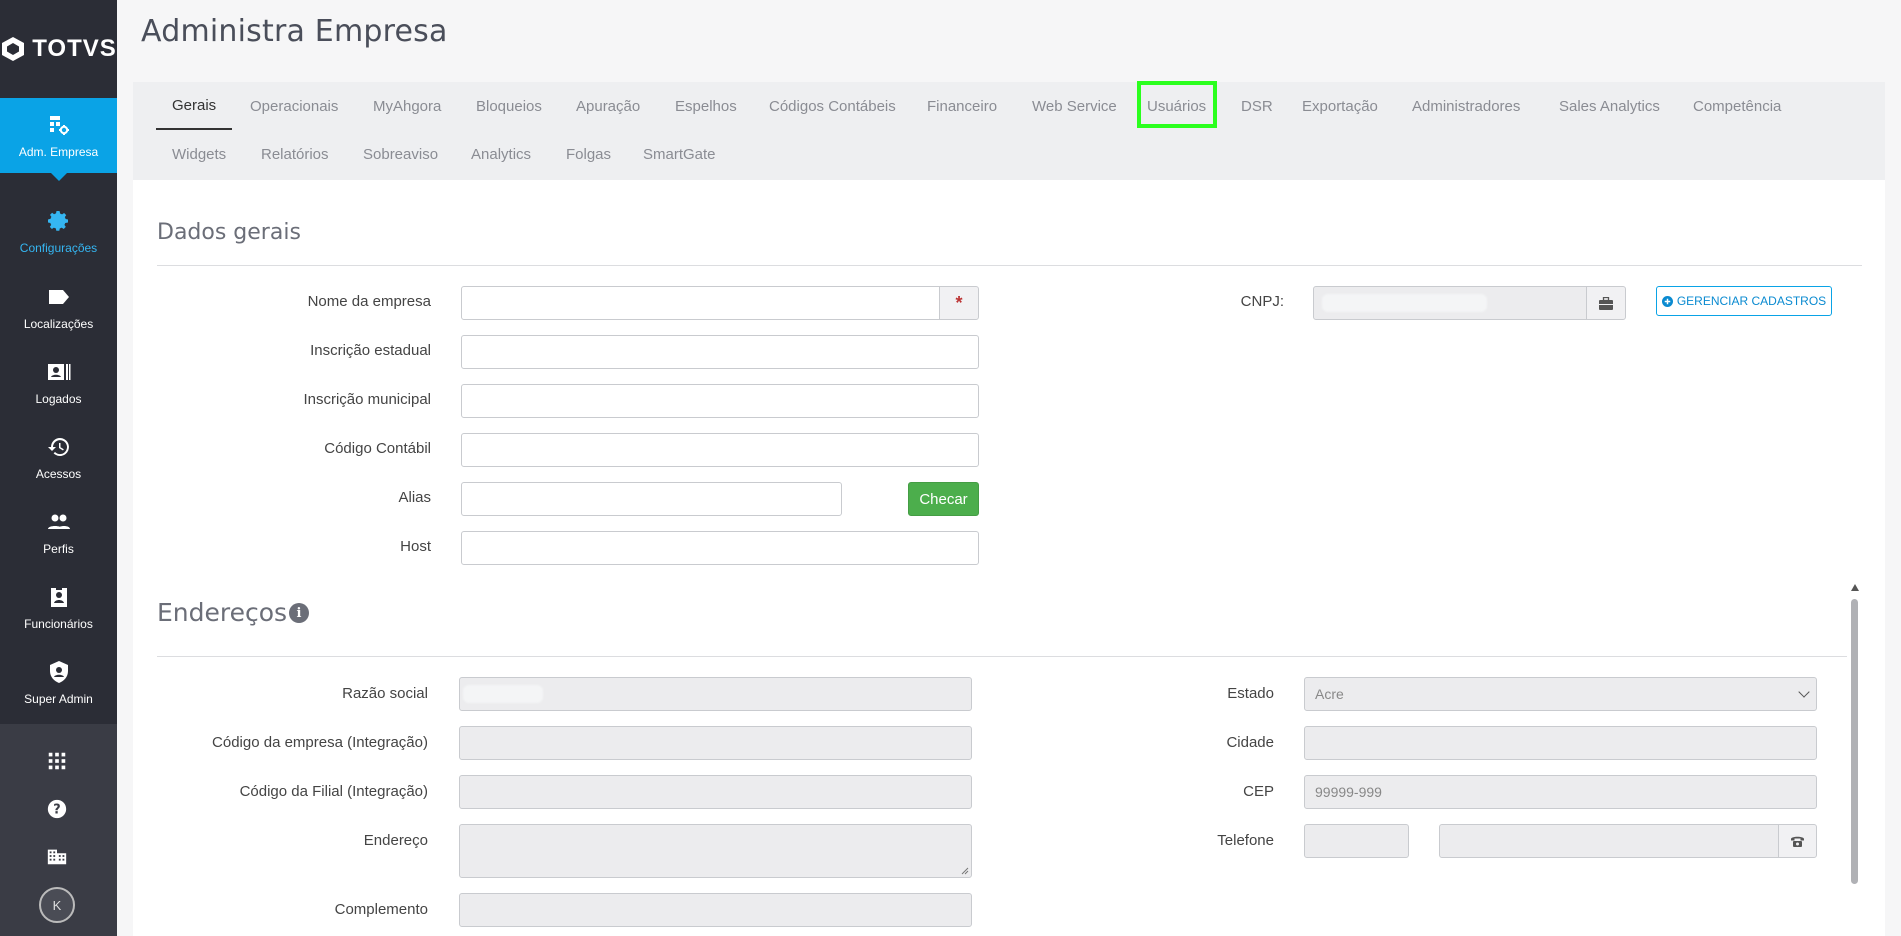 The height and width of the screenshot is (936, 1901). Describe the element at coordinates (1250, 693) in the screenshot. I see `label-estado: Estado` at that location.